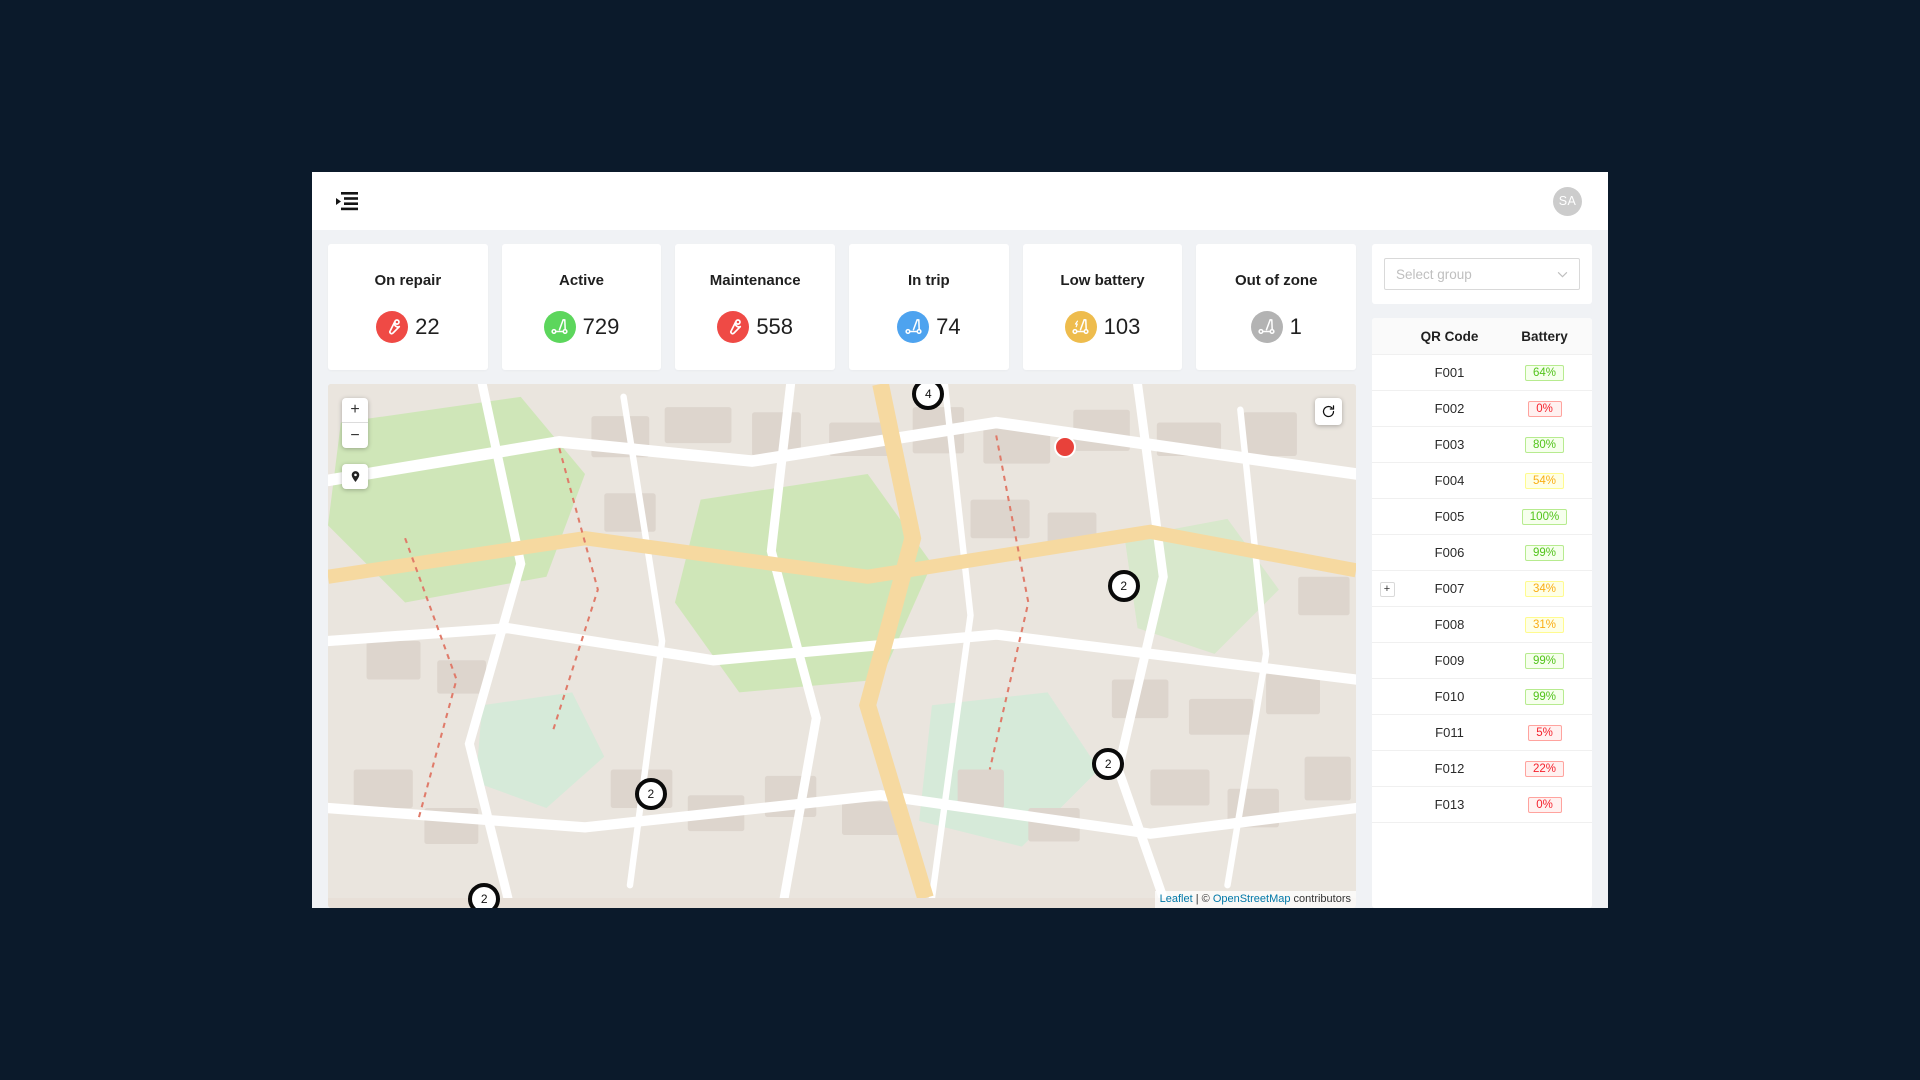 The height and width of the screenshot is (1080, 1920). What do you see at coordinates (427, 326) in the screenshot?
I see `stat-value: 22` at bounding box center [427, 326].